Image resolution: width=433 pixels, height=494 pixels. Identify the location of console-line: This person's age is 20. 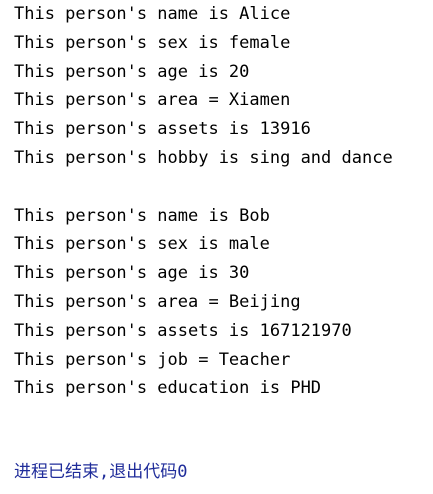
(132, 71).